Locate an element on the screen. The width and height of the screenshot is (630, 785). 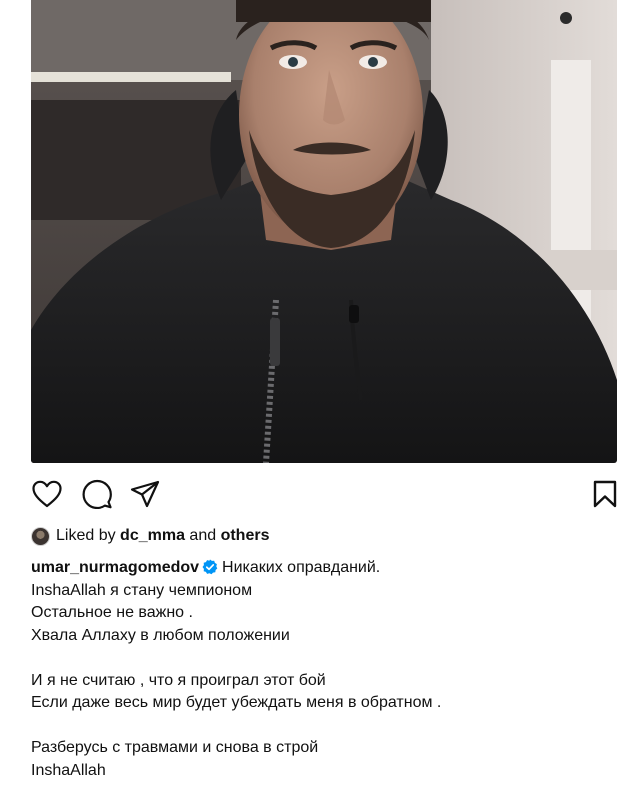
caption-line: И я не считаю , что я проиграл этот бой is located at coordinates (178, 680).